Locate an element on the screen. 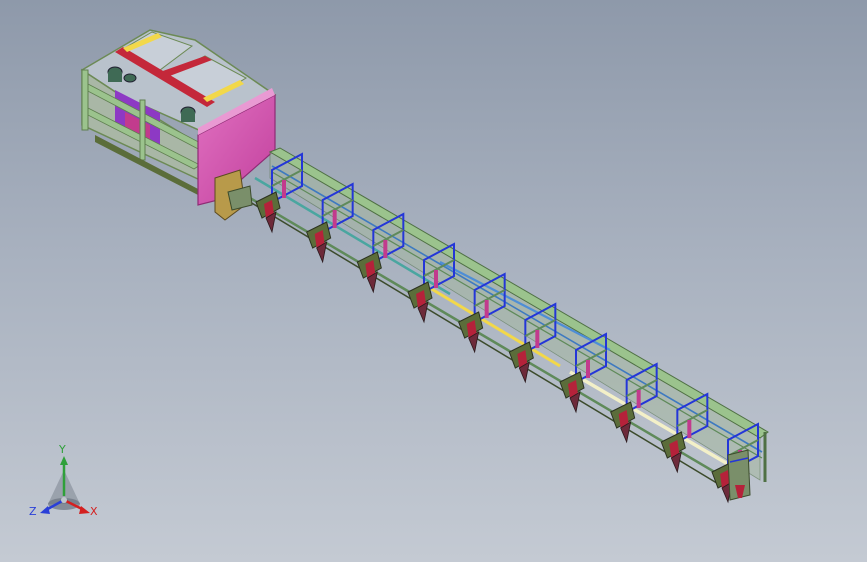 This screenshot has width=867, height=562. x-axis-label: X is located at coordinates (94, 511).